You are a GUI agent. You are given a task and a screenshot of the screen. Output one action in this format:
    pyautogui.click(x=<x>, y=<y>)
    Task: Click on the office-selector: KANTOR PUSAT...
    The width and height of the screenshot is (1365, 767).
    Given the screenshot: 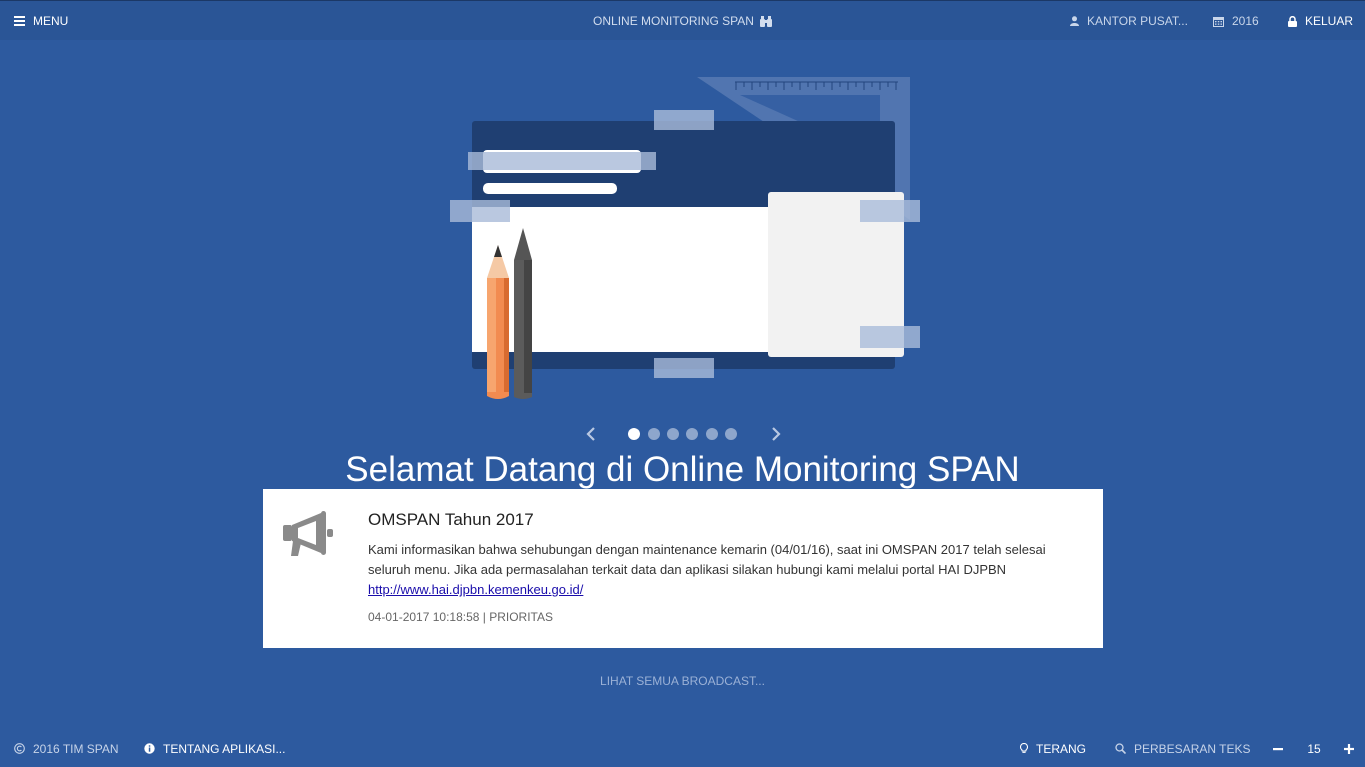 What is the action you would take?
    pyautogui.click(x=1129, y=21)
    